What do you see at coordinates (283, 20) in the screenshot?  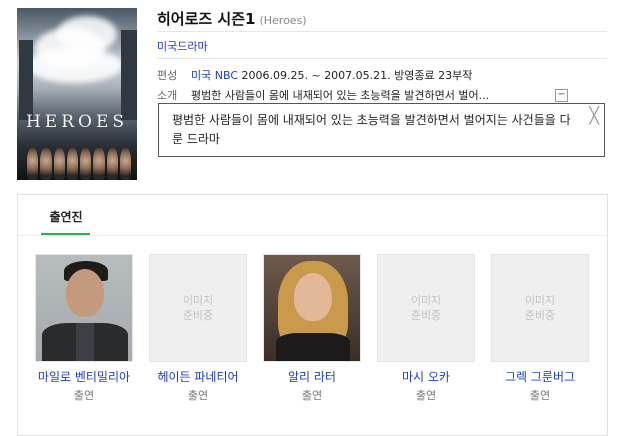 I see `drama-title-en: (Heroes)` at bounding box center [283, 20].